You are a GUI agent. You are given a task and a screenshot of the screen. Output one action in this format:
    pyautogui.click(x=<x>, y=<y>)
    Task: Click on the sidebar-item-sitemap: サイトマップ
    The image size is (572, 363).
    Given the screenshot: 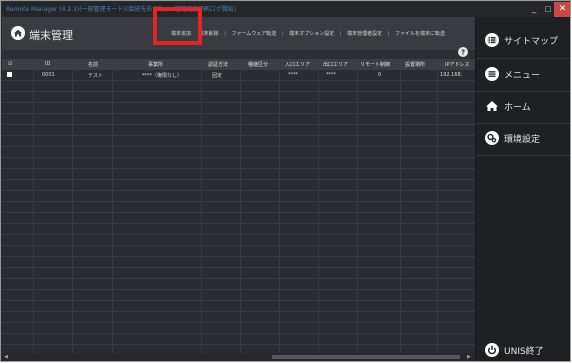 What is the action you would take?
    pyautogui.click(x=523, y=40)
    